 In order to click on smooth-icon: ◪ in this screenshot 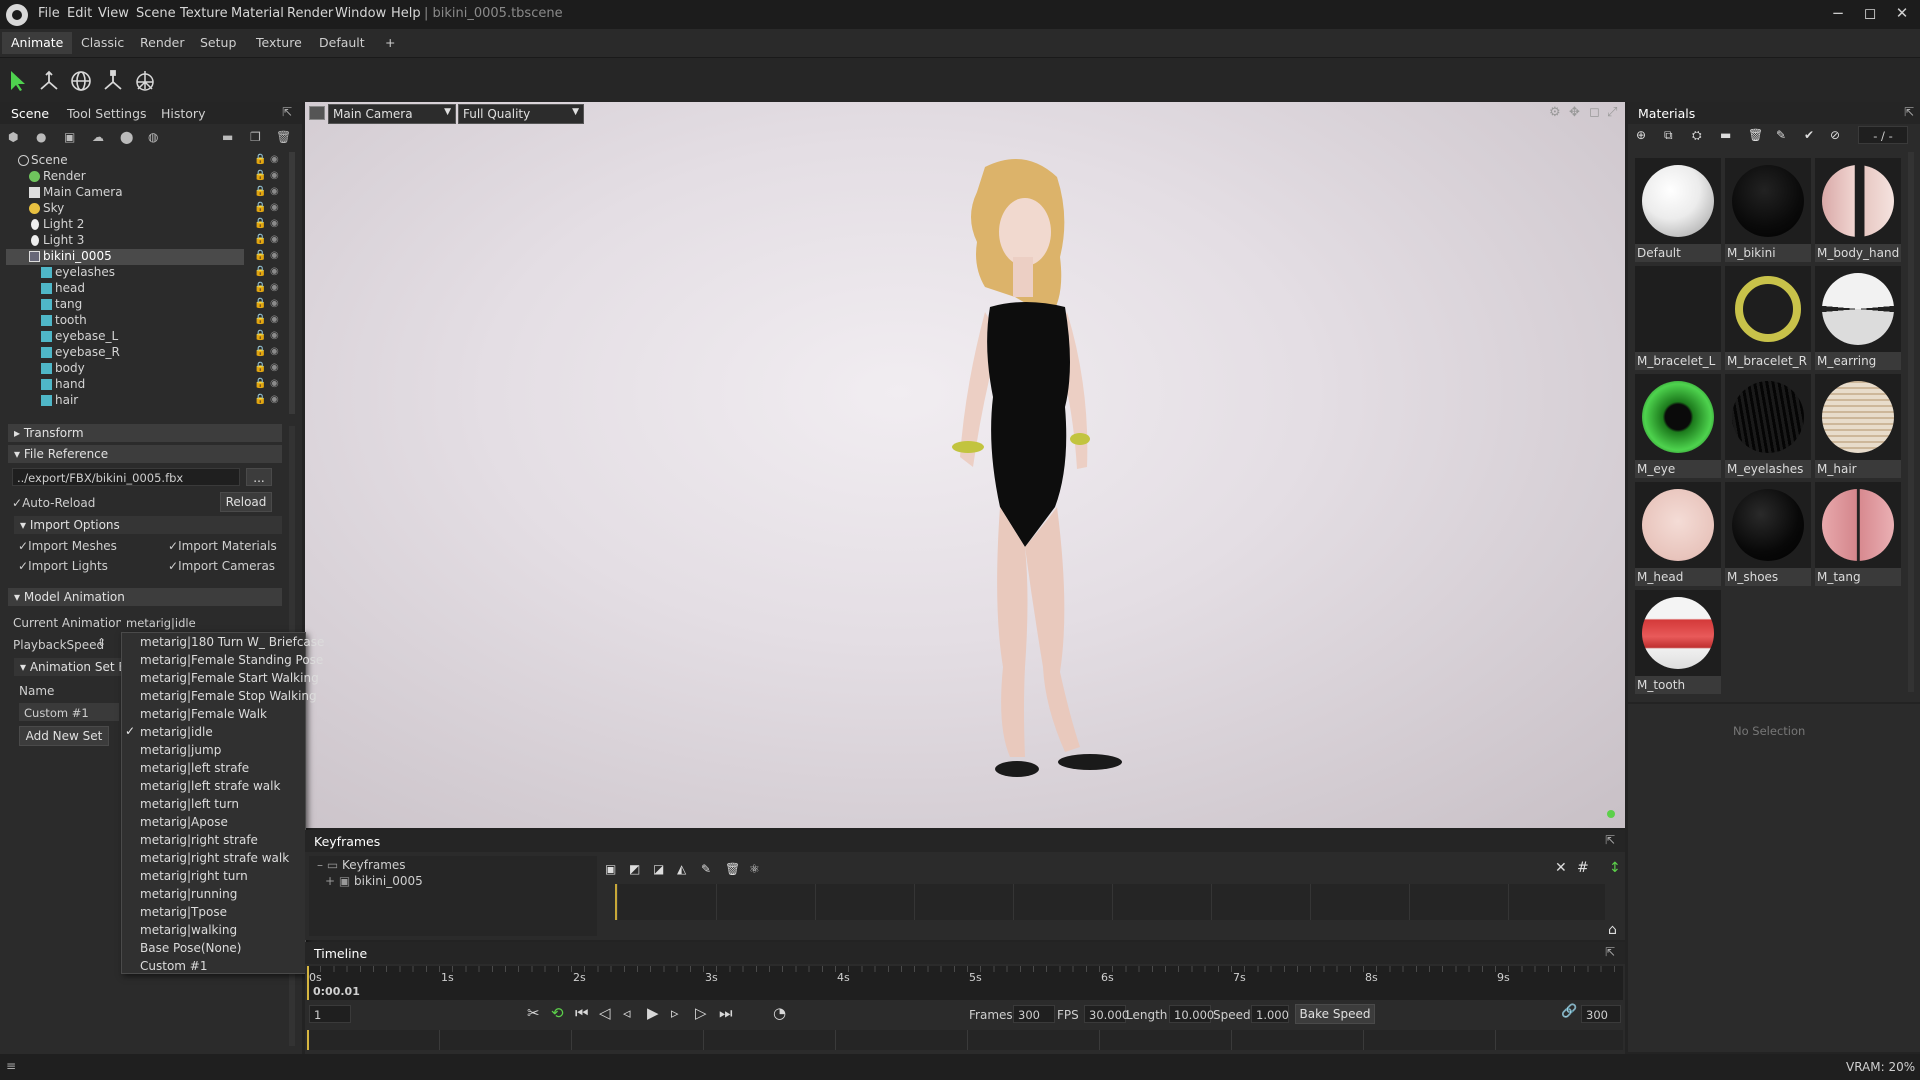, I will do `click(658, 869)`.